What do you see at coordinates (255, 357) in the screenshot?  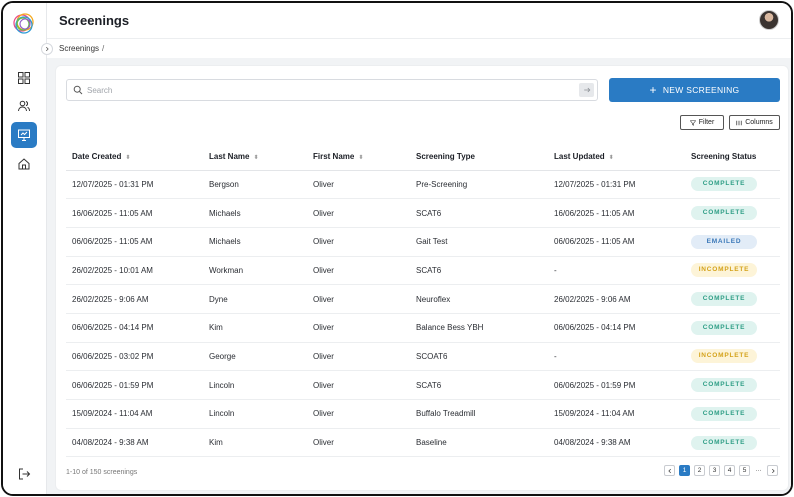 I see `last-name-cell: George` at bounding box center [255, 357].